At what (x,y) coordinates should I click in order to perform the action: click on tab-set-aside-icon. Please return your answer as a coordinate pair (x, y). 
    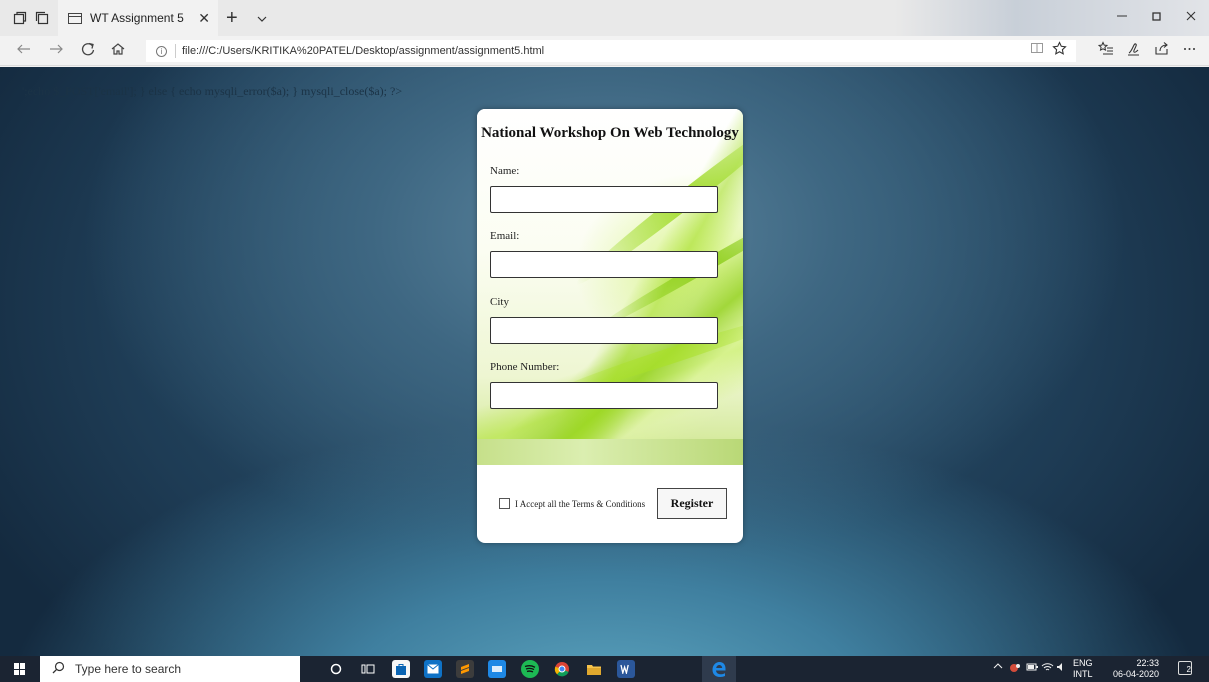
    Looking at the image, I should click on (20, 18).